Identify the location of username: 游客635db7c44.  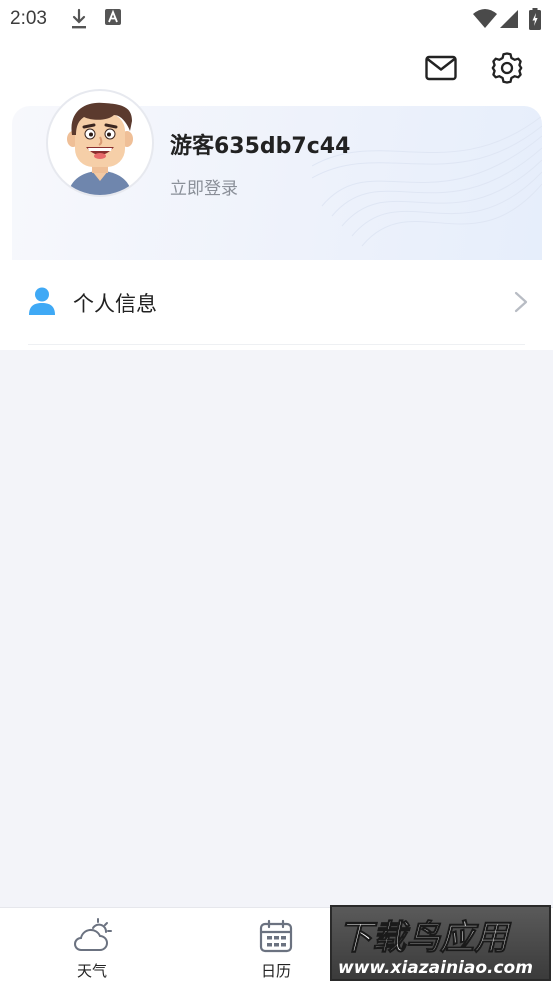
(260, 146).